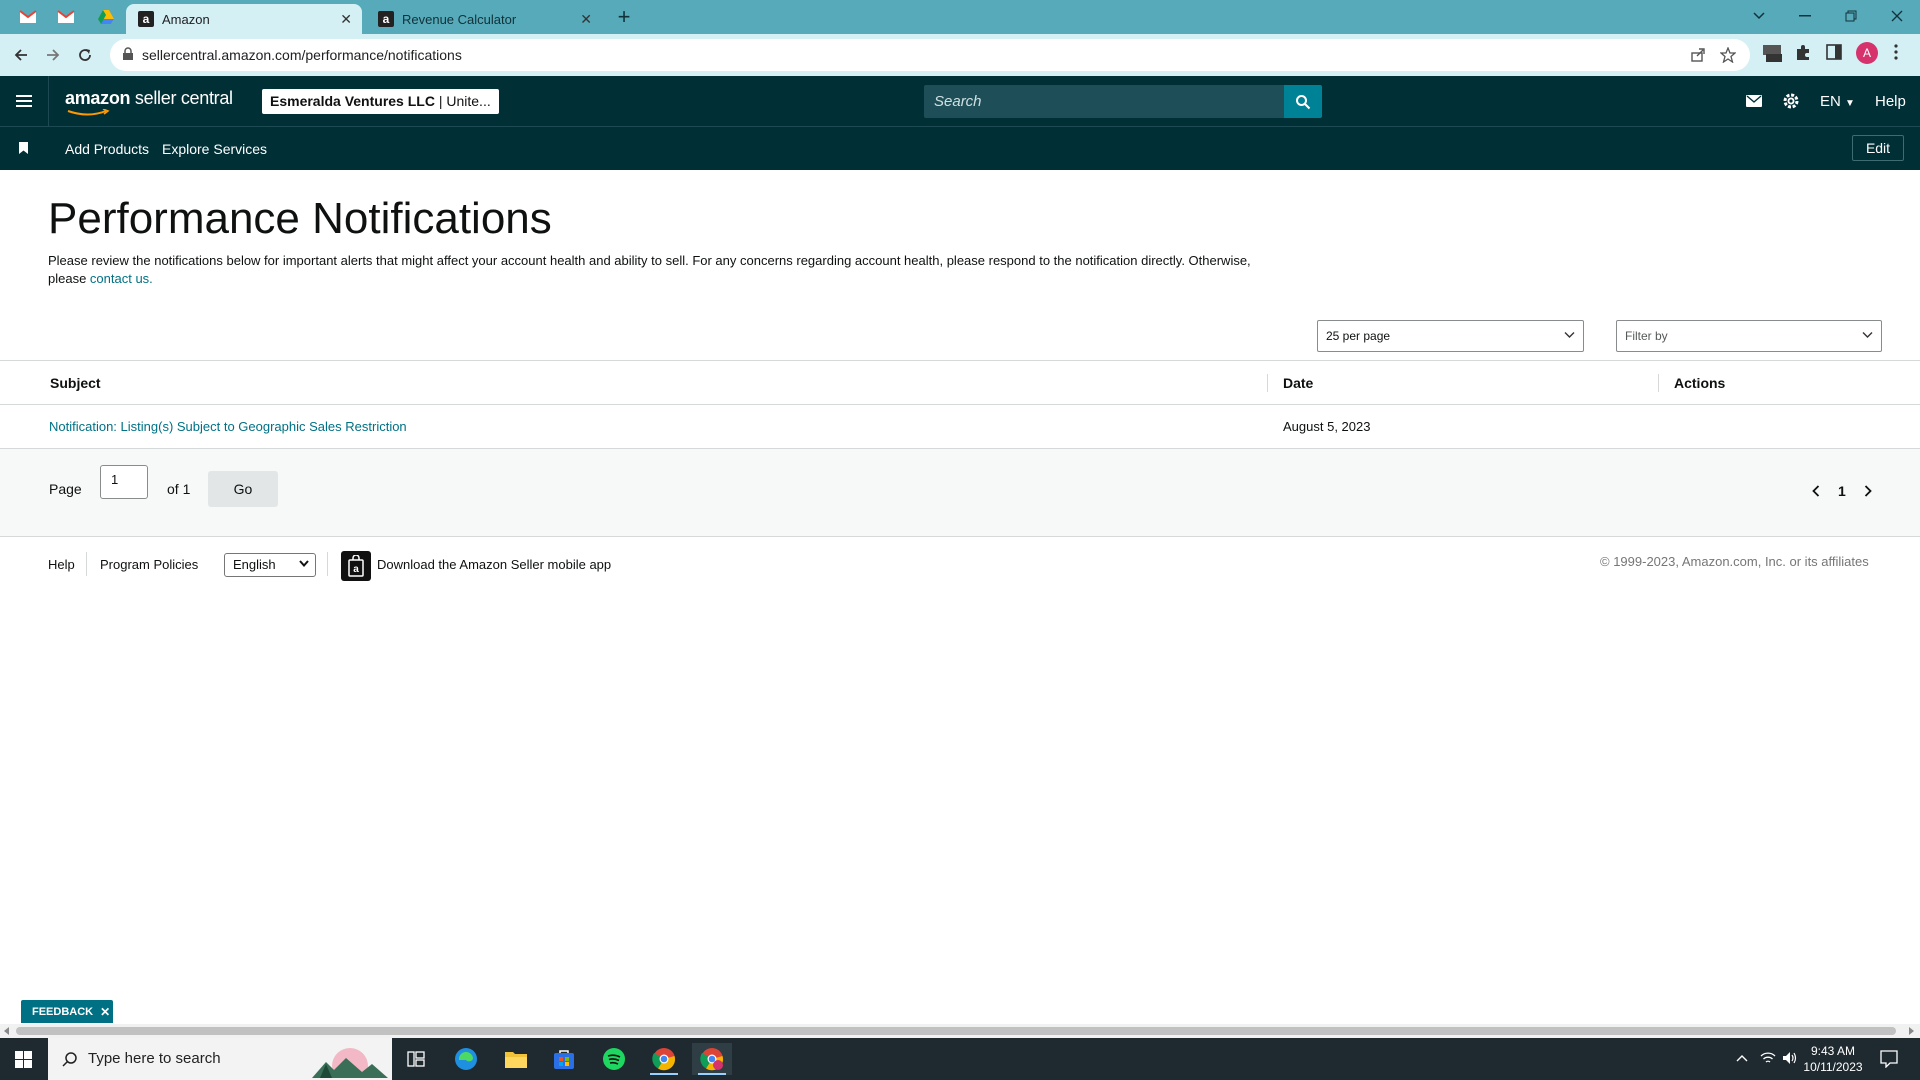 This screenshot has width=1920, height=1080. I want to click on search-button, so click(1303, 101).